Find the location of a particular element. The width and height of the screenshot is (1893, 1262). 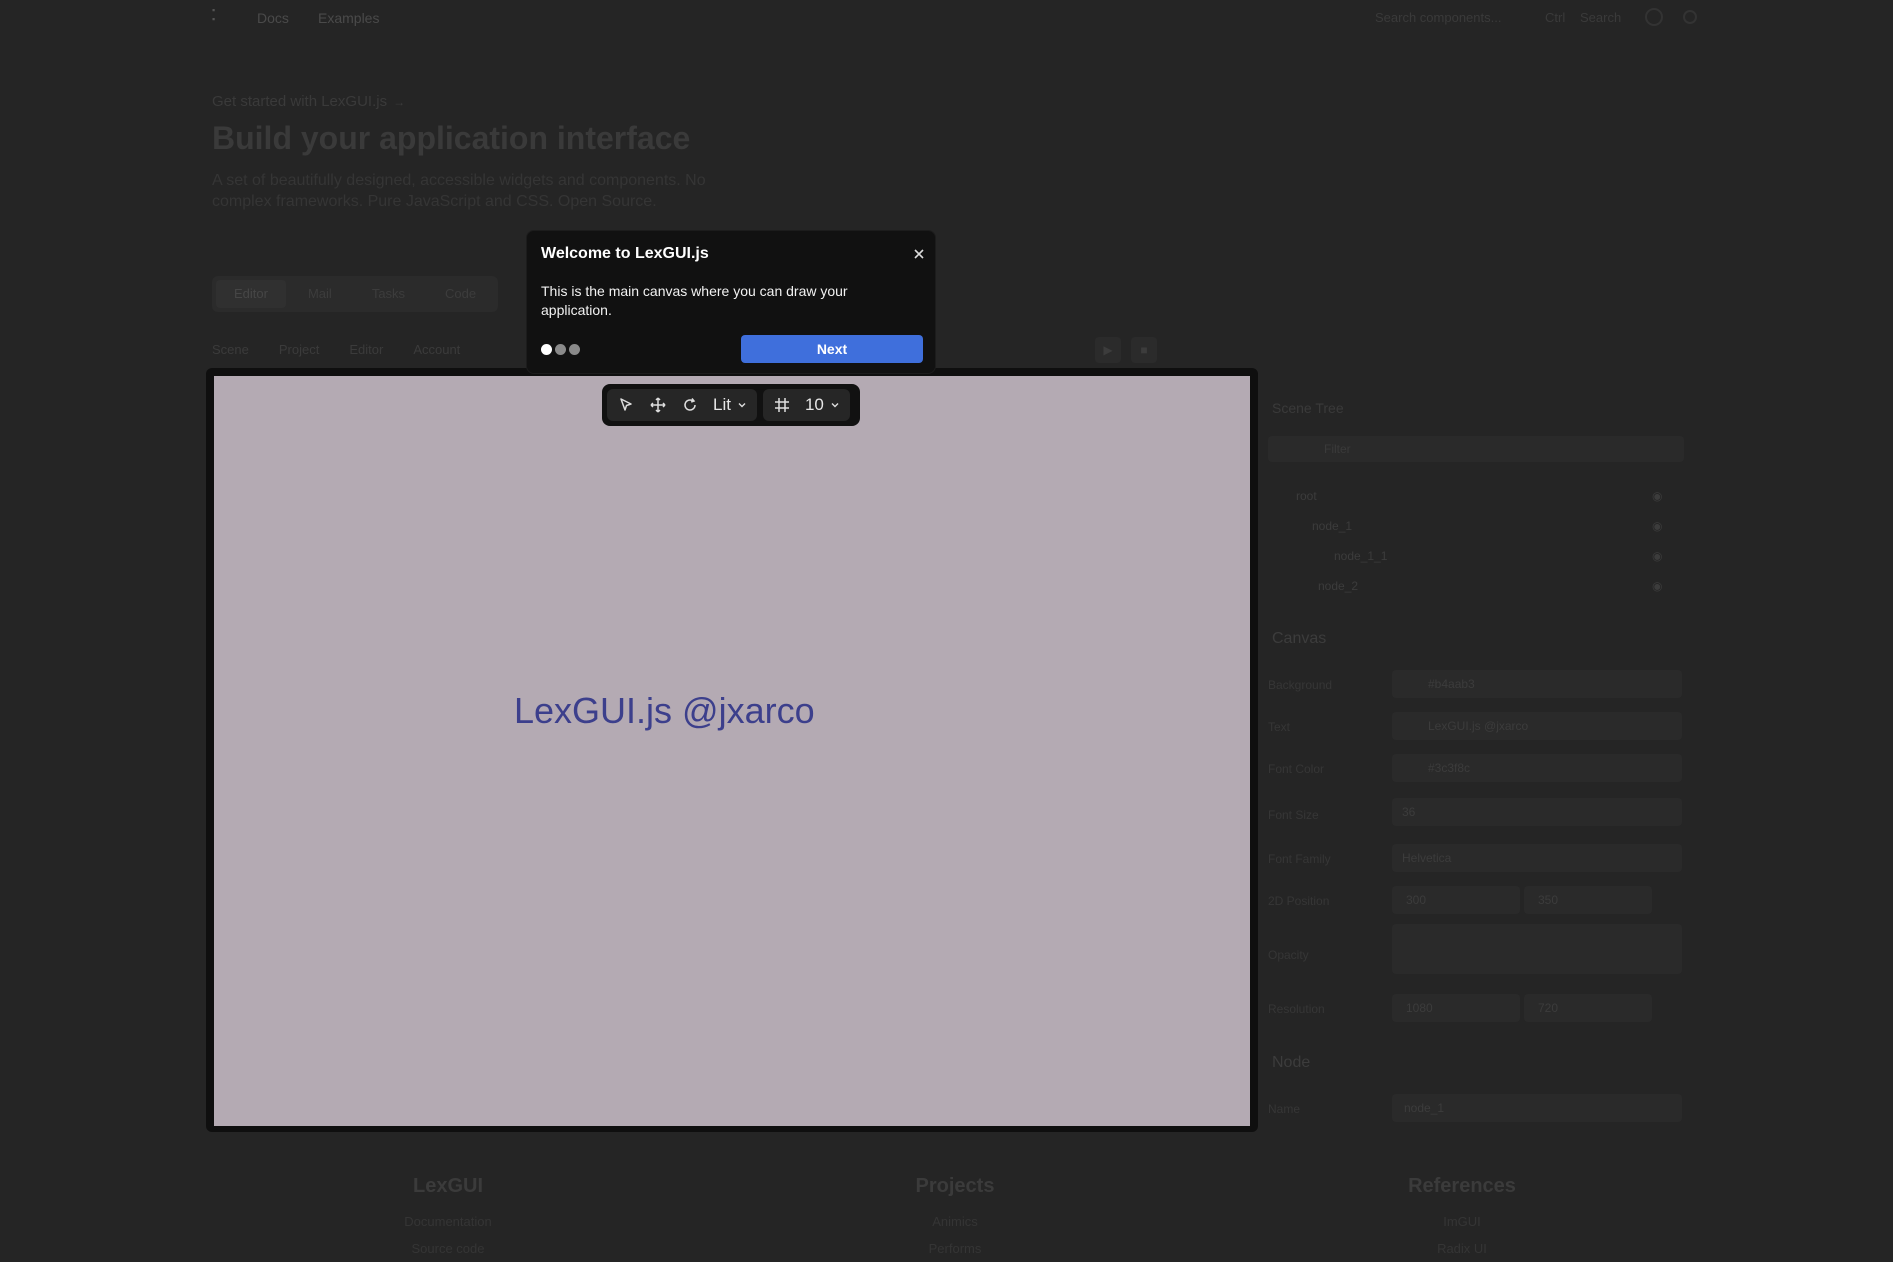

canvas-toolbar: Lit 10 is located at coordinates (731, 405).